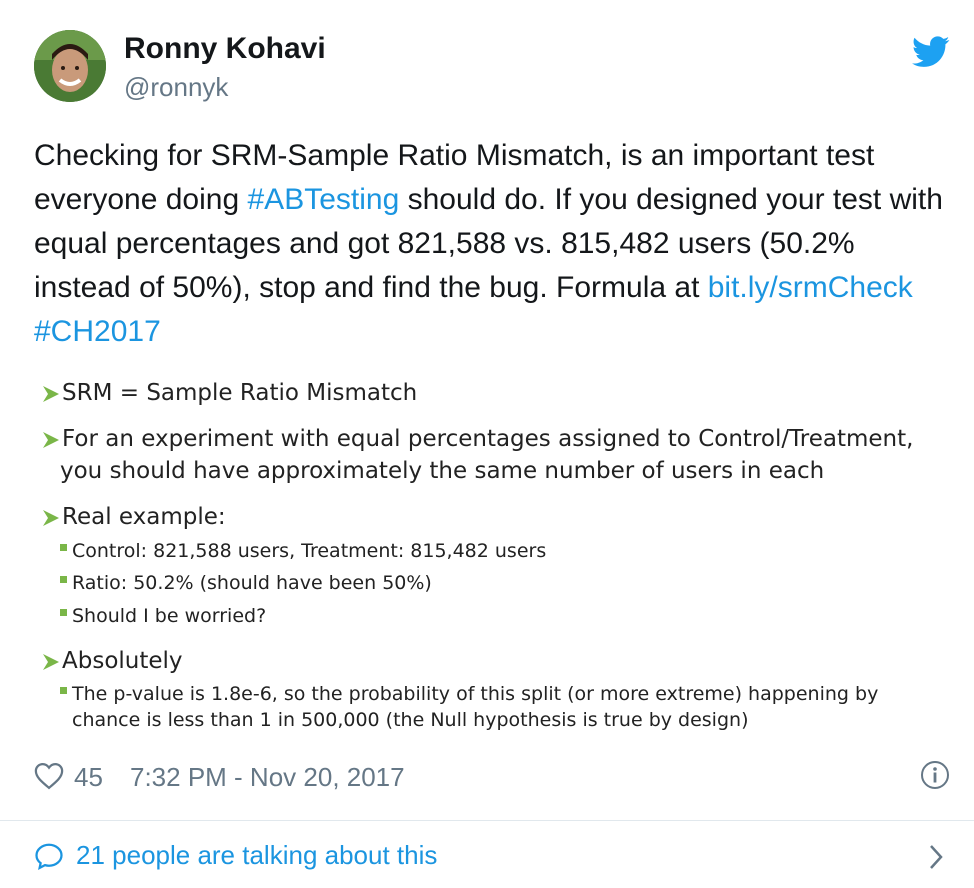 Image resolution: width=974 pixels, height=888 pixels. What do you see at coordinates (176, 87) in the screenshot?
I see `user-handle: @ronnyk` at bounding box center [176, 87].